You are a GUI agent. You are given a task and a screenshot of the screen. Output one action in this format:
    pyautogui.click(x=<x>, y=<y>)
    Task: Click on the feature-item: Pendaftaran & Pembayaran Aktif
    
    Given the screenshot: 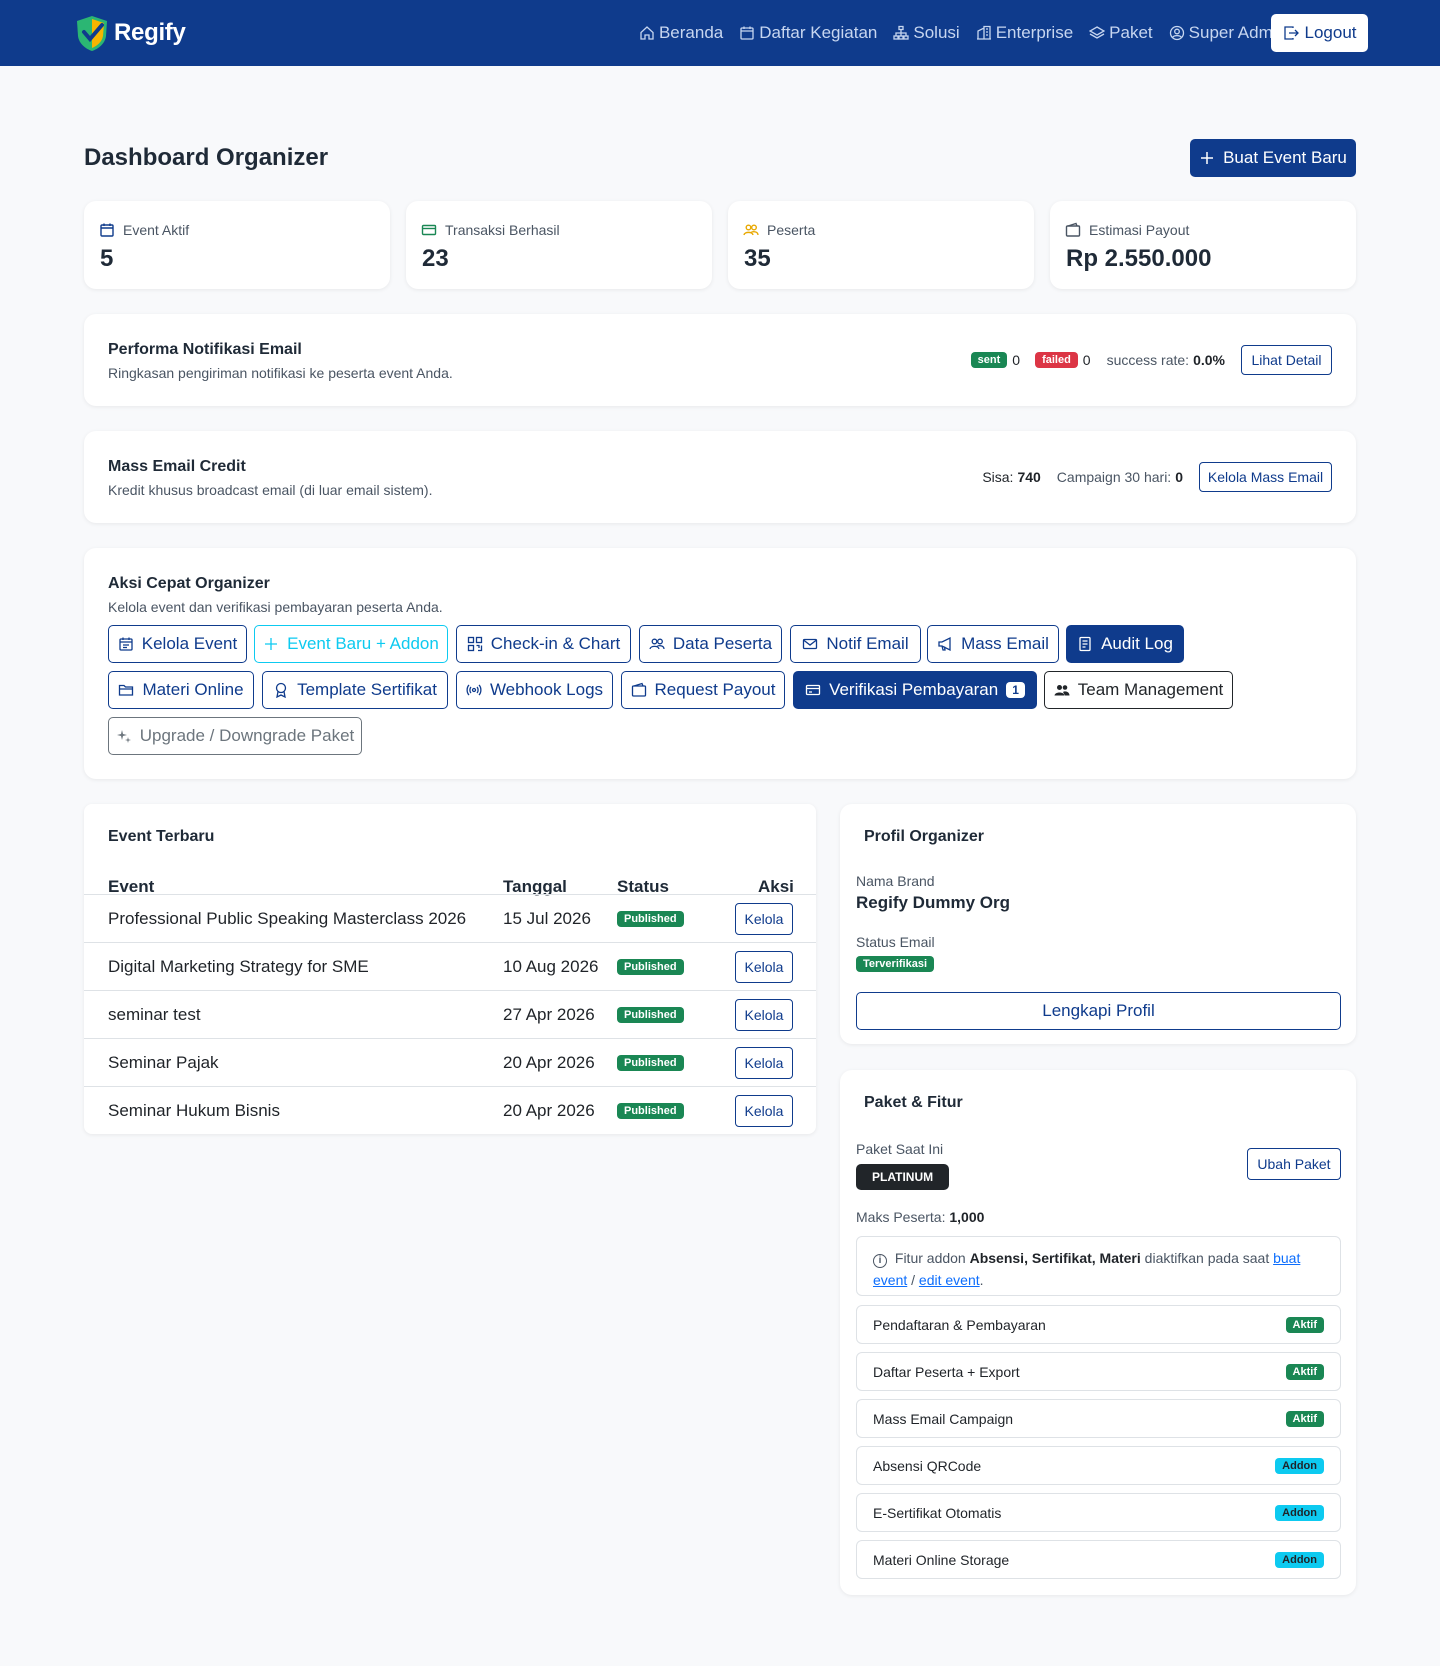 What is the action you would take?
    pyautogui.click(x=1098, y=1324)
    